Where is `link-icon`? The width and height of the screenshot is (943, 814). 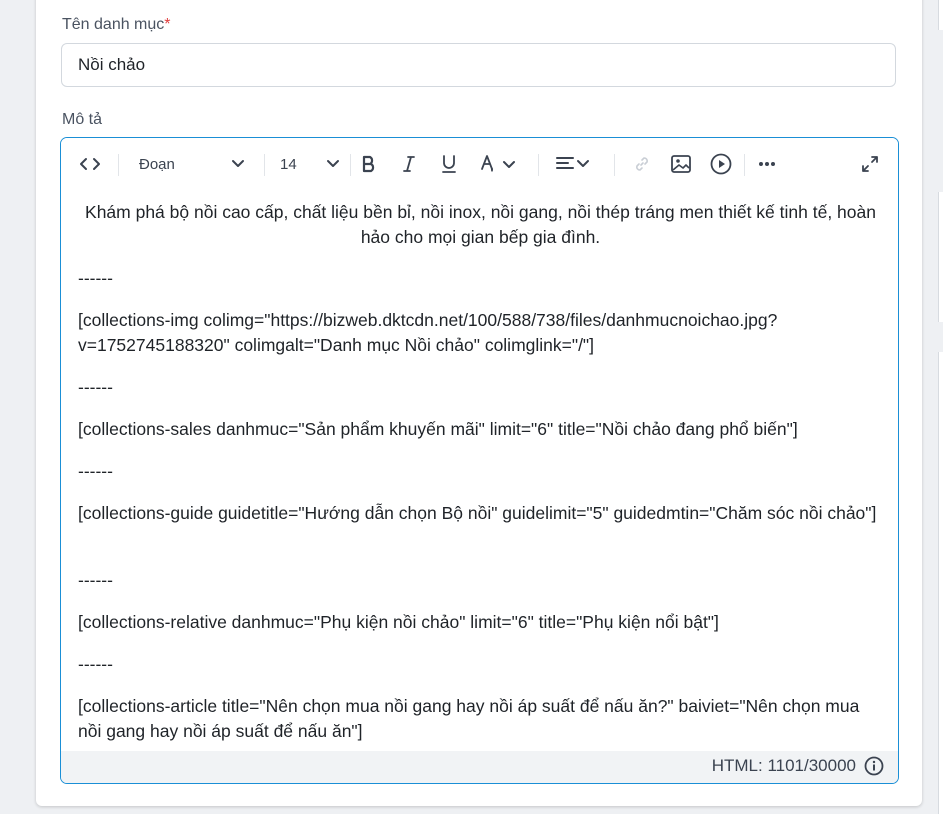 link-icon is located at coordinates (642, 164).